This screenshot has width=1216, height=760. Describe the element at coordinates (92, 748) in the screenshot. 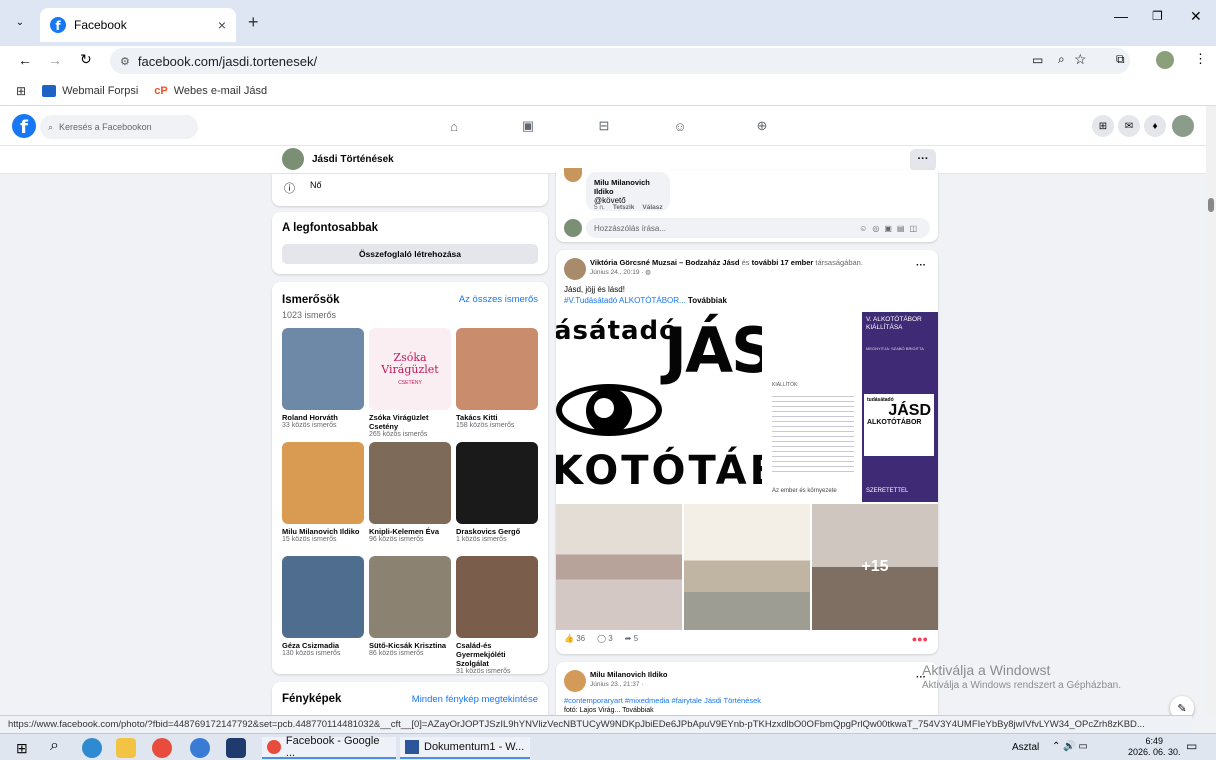

I see `edge-icon` at that location.